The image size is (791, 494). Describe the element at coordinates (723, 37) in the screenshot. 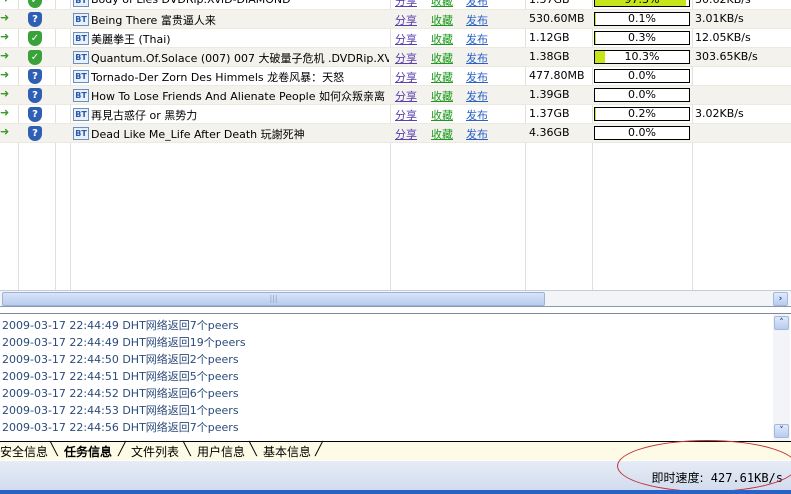

I see `task-speed: 12.05KB/s` at that location.